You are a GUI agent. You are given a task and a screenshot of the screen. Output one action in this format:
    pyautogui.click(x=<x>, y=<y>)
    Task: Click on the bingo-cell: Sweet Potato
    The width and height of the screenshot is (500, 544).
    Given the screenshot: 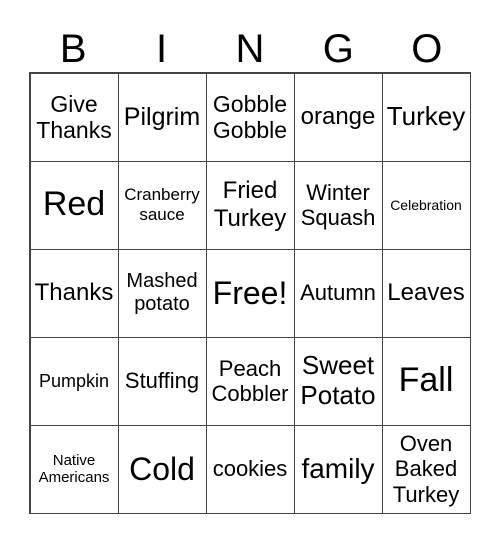 What is the action you would take?
    pyautogui.click(x=338, y=381)
    